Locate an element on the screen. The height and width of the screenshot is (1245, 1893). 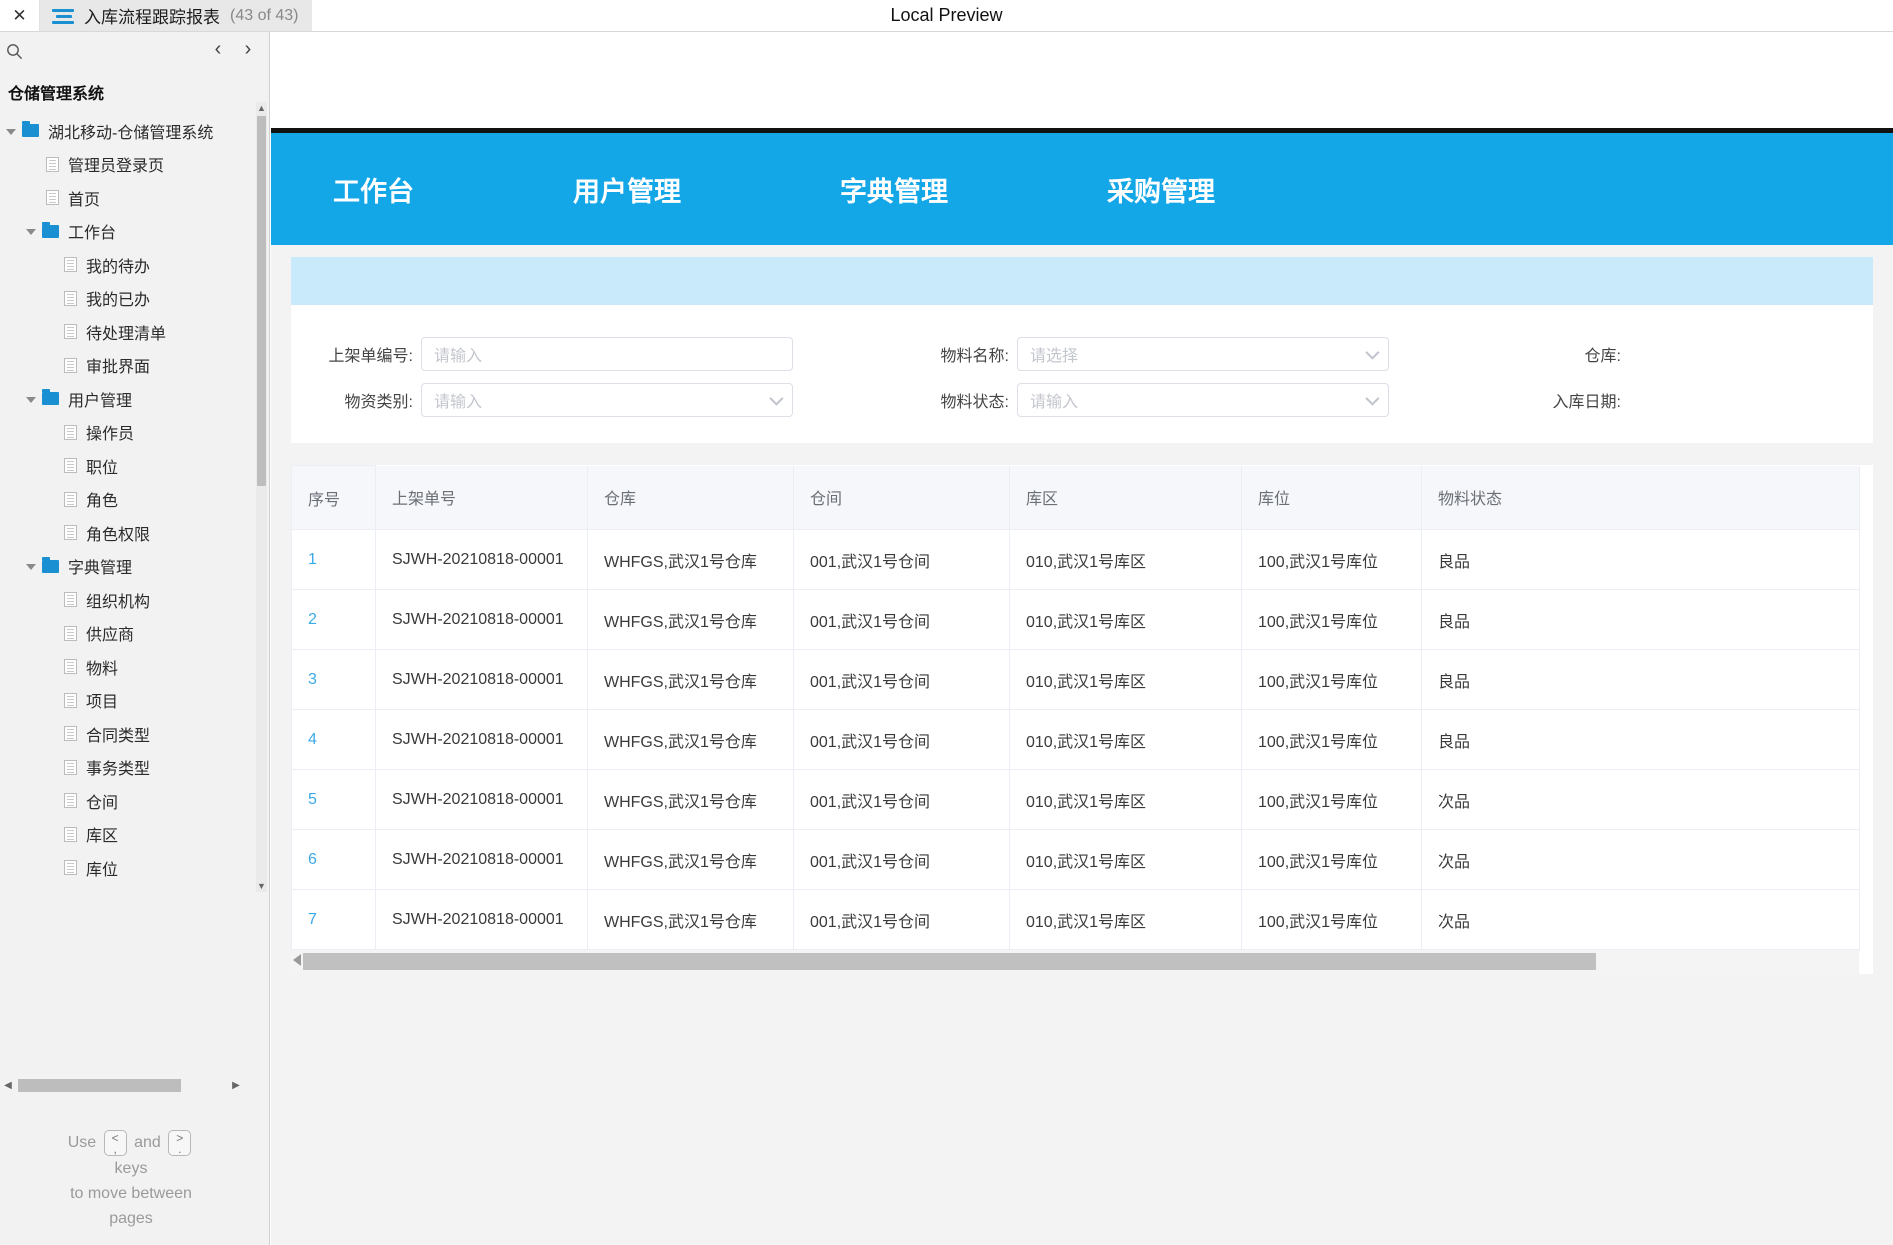
table-row-index: 6 is located at coordinates (333, 859).